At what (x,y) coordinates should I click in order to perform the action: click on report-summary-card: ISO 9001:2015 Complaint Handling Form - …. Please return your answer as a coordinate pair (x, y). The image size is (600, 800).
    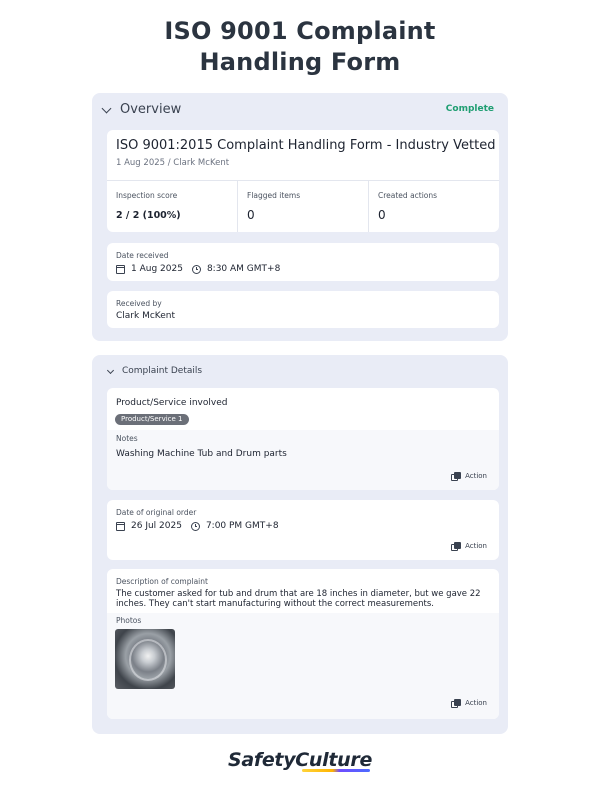
    Looking at the image, I should click on (303, 181).